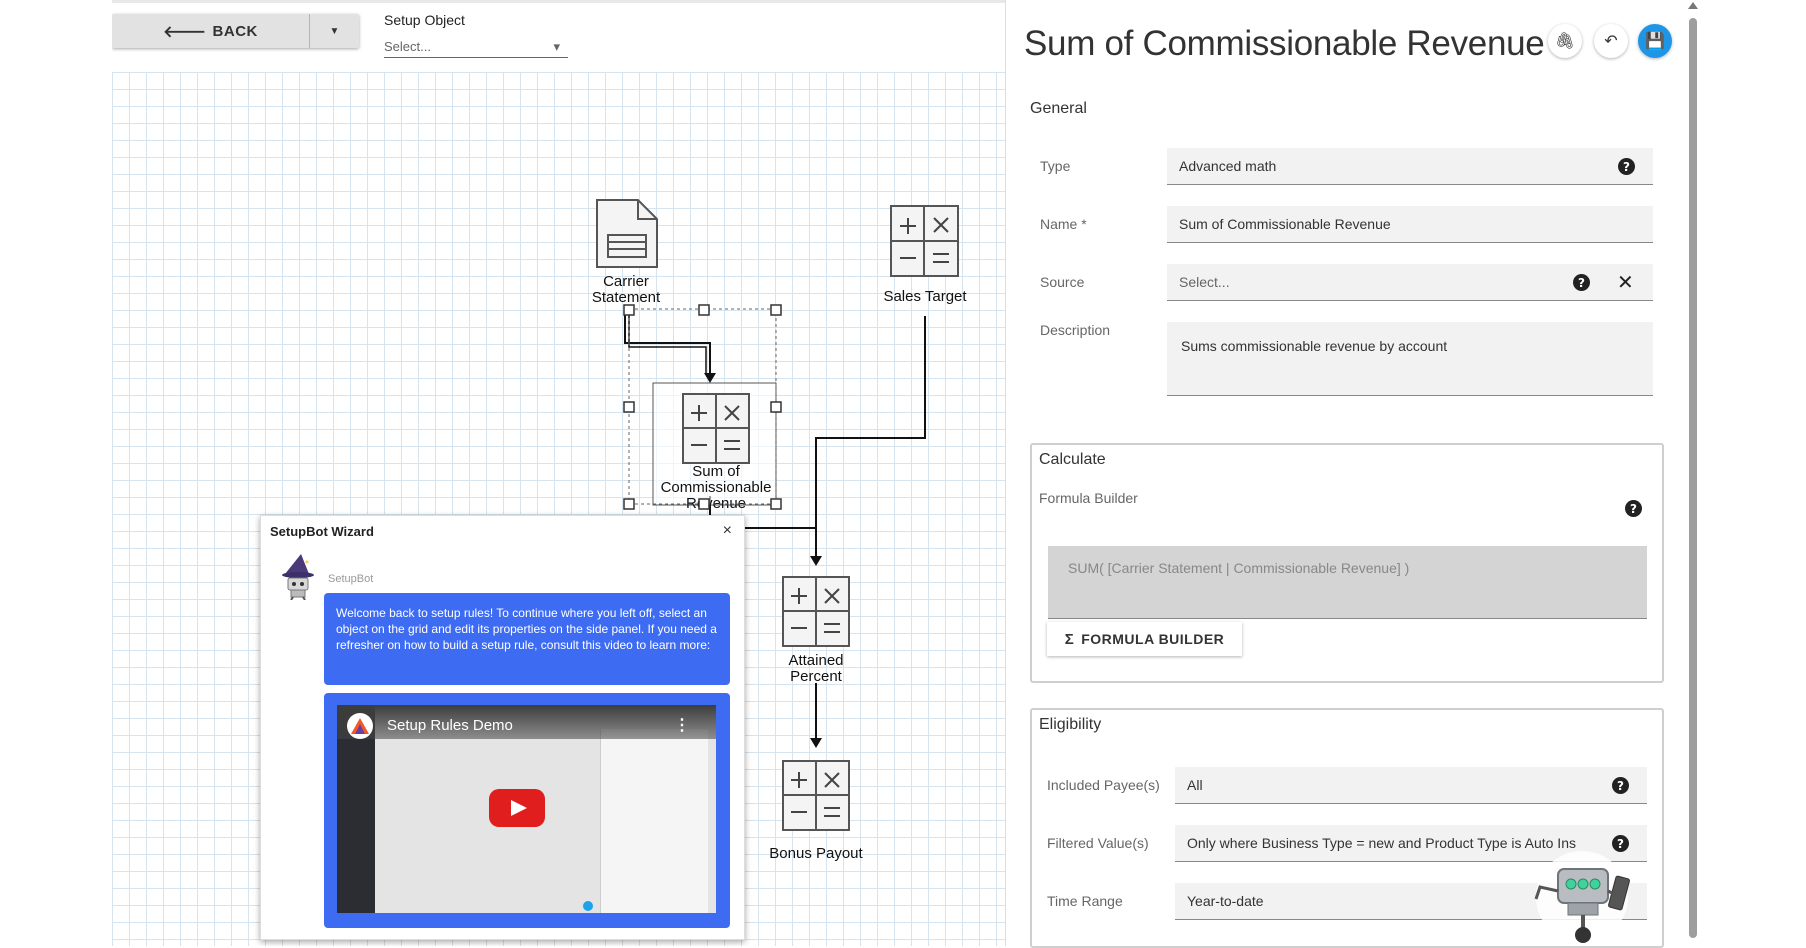 This screenshot has height=948, width=1806. Describe the element at coordinates (716, 487) in the screenshot. I see `node-label: Commissionable` at that location.